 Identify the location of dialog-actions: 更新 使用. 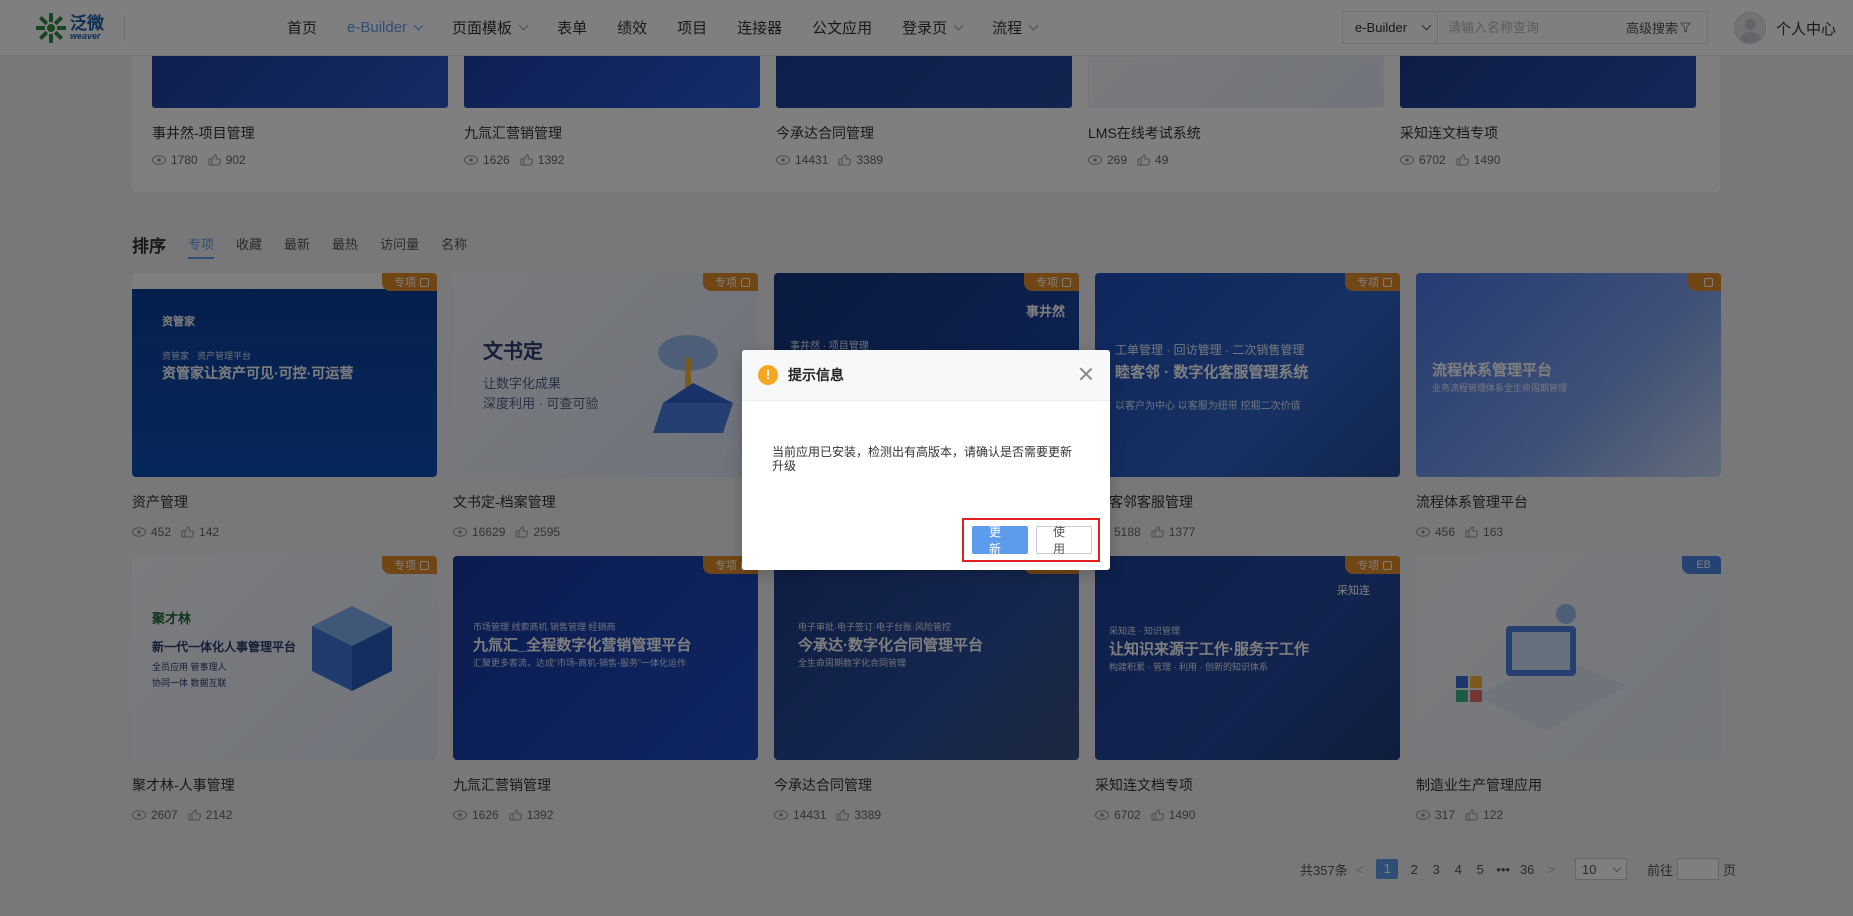
(1031, 540).